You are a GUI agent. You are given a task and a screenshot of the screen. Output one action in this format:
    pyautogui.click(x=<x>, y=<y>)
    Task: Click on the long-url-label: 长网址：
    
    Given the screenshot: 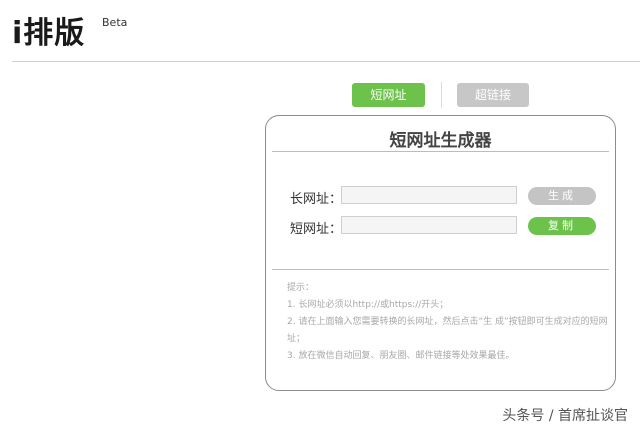 What is the action you would take?
    pyautogui.click(x=316, y=199)
    